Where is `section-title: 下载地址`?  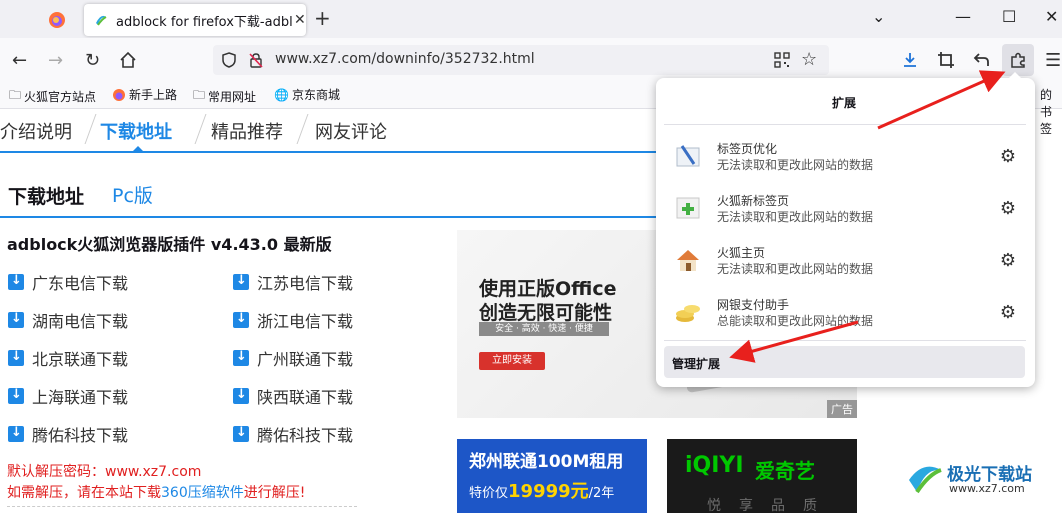
section-title: 下载地址 is located at coordinates (46, 197).